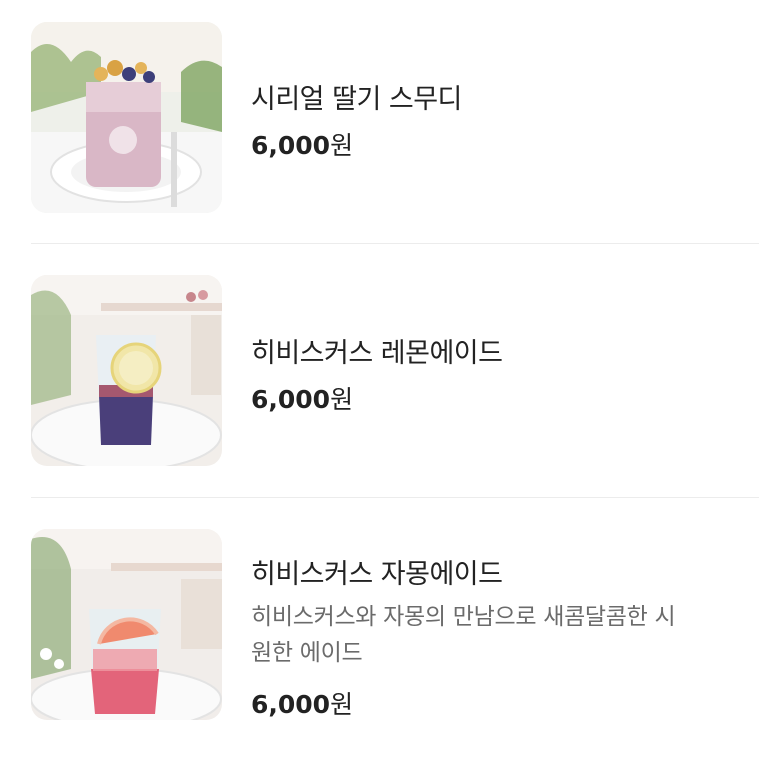  I want to click on grapefruit-ade-photo-icon, so click(126, 624).